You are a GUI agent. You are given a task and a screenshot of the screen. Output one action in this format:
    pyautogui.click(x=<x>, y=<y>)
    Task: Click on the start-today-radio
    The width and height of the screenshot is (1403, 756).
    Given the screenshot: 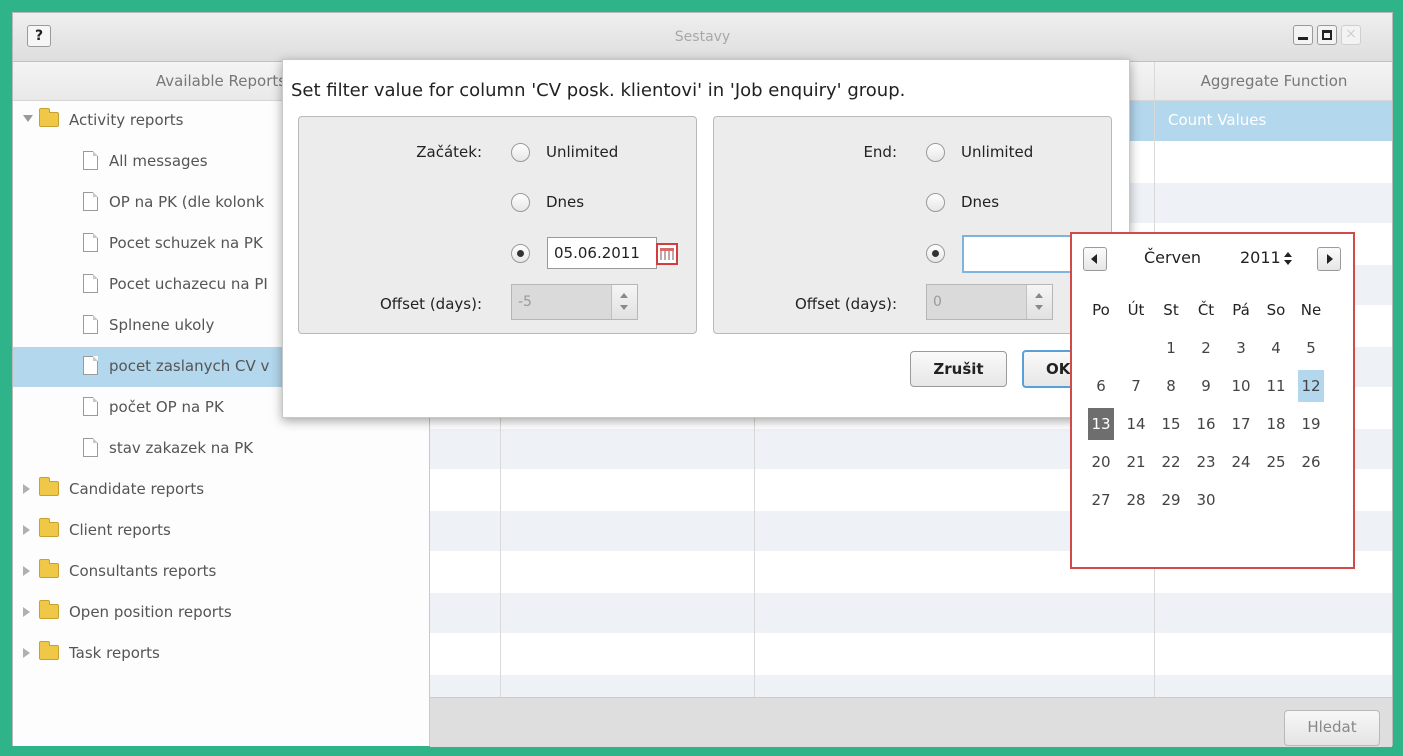 What is the action you would take?
    pyautogui.click(x=520, y=202)
    